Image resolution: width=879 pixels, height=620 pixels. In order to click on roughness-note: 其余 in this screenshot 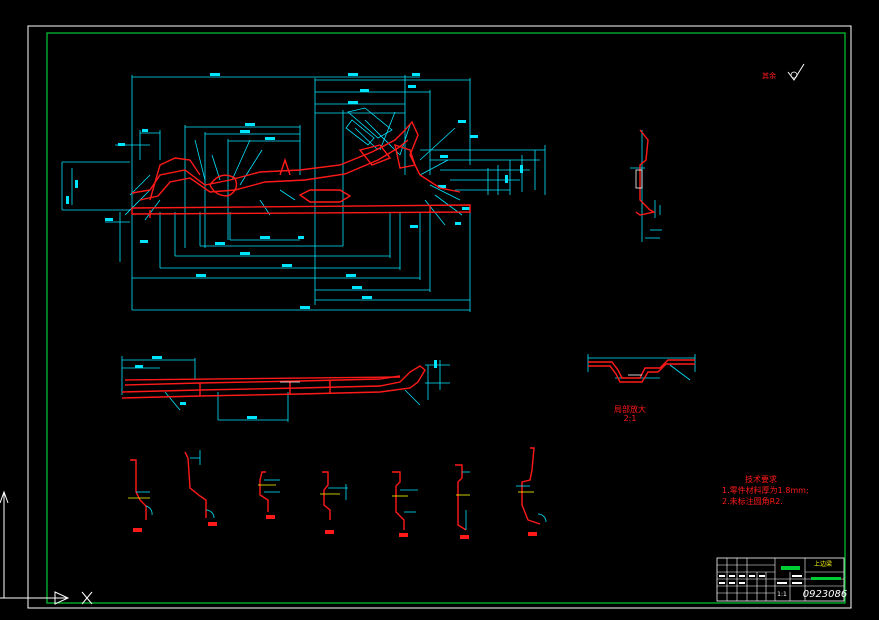, I will do `click(769, 75)`.